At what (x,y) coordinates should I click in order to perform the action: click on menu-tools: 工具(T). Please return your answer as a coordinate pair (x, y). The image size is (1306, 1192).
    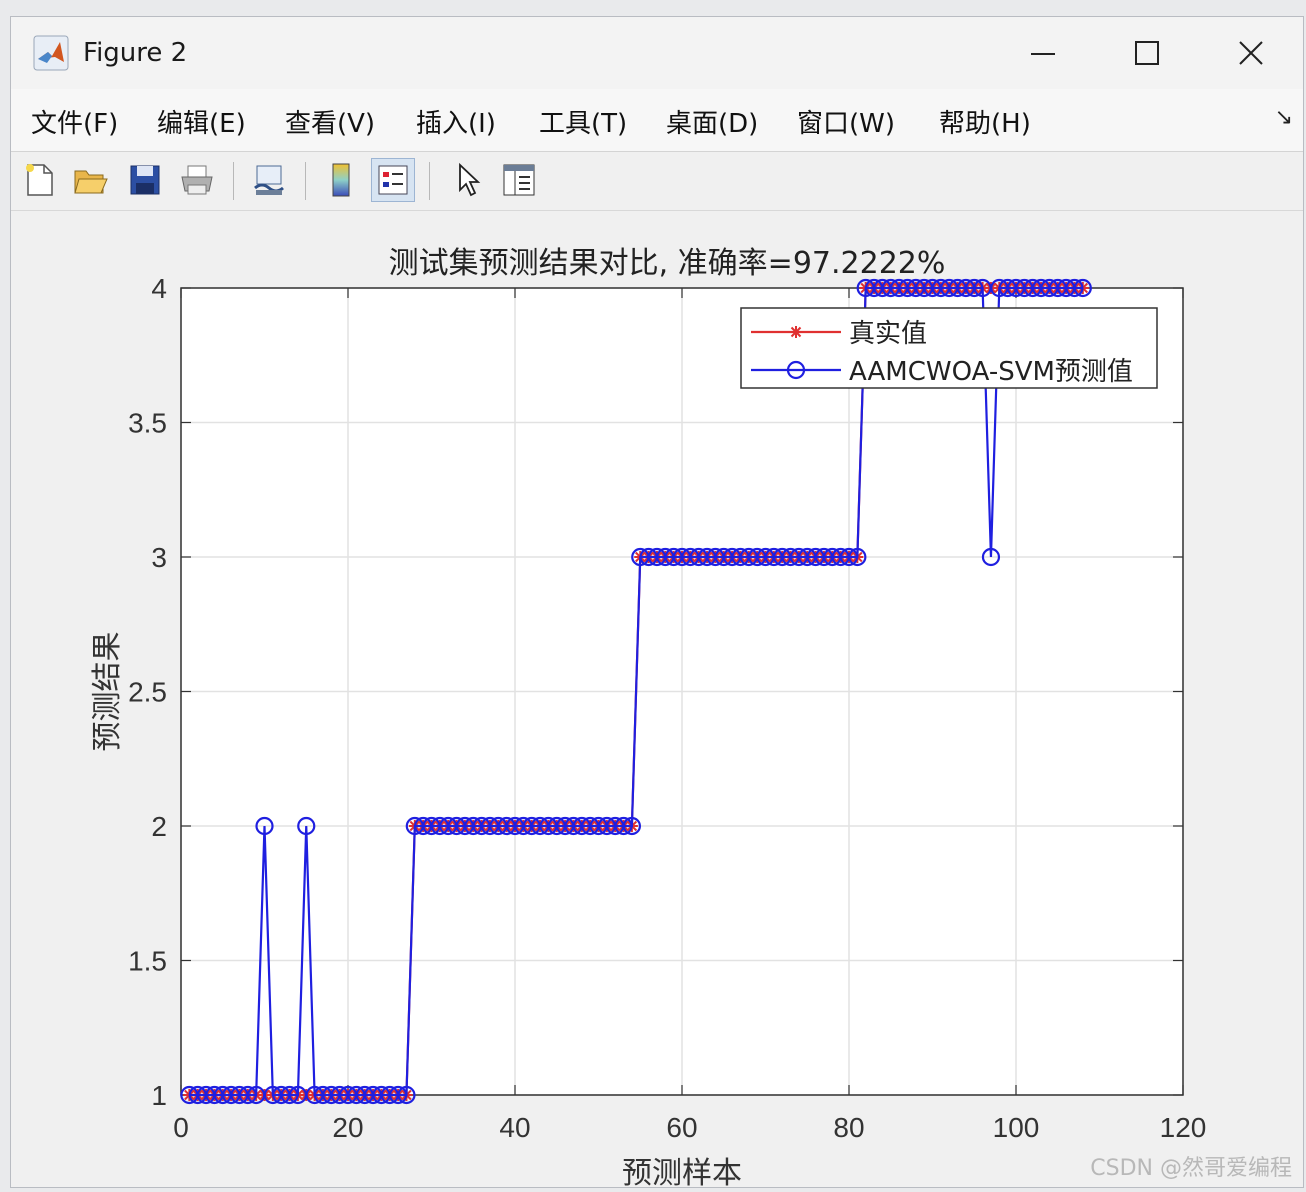
    Looking at the image, I should click on (583, 121).